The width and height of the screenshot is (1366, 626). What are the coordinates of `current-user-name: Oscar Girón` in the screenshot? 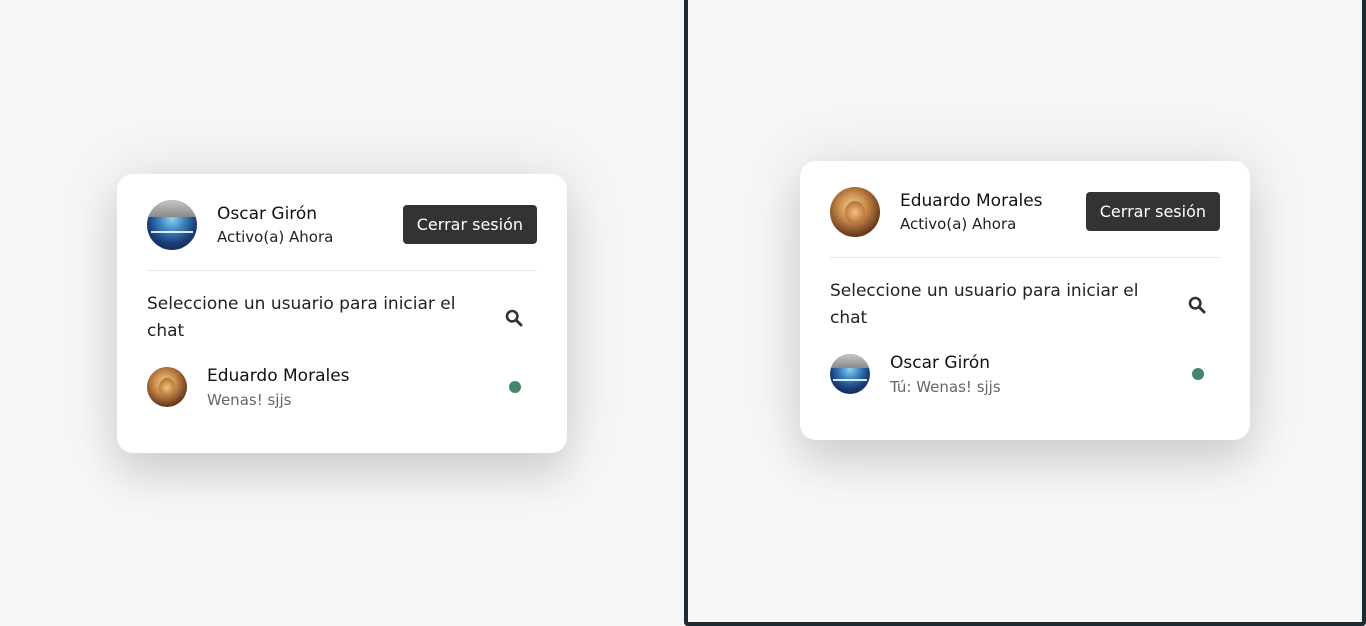 It's located at (267, 213).